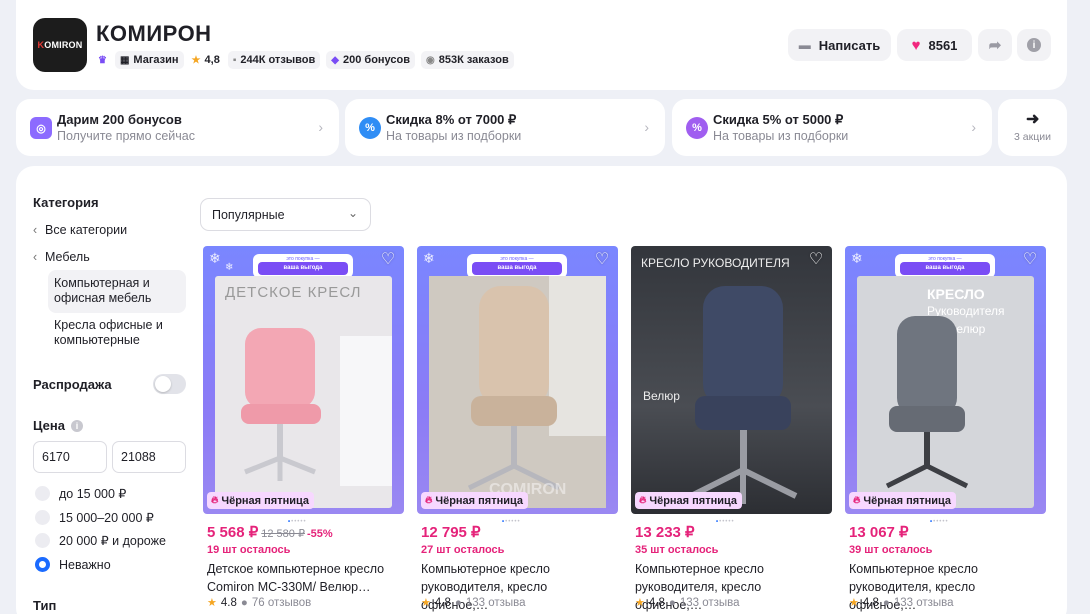  I want to click on blue-chair-illustration, so click(743, 395).